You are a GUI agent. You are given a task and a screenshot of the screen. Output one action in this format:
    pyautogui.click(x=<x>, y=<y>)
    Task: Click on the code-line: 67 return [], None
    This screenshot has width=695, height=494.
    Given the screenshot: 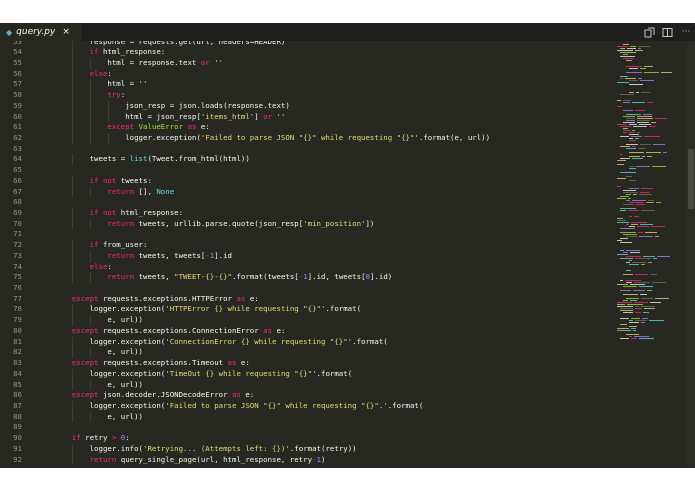 What is the action you would take?
    pyautogui.click(x=307, y=192)
    